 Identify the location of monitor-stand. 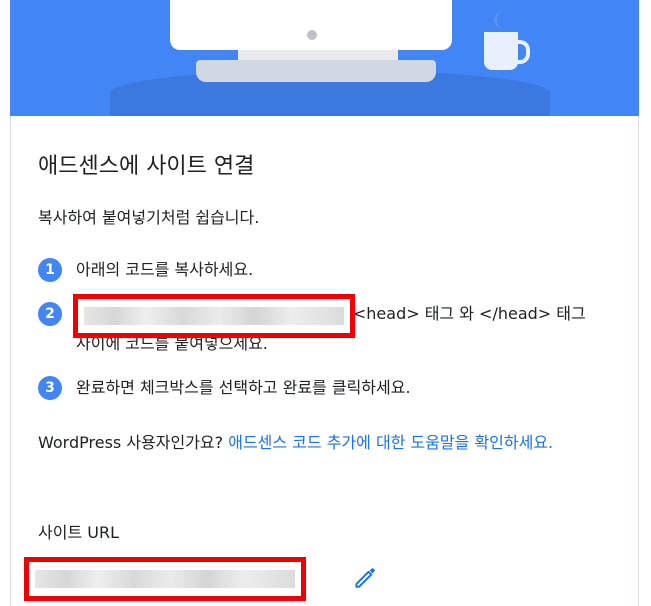
(318, 55).